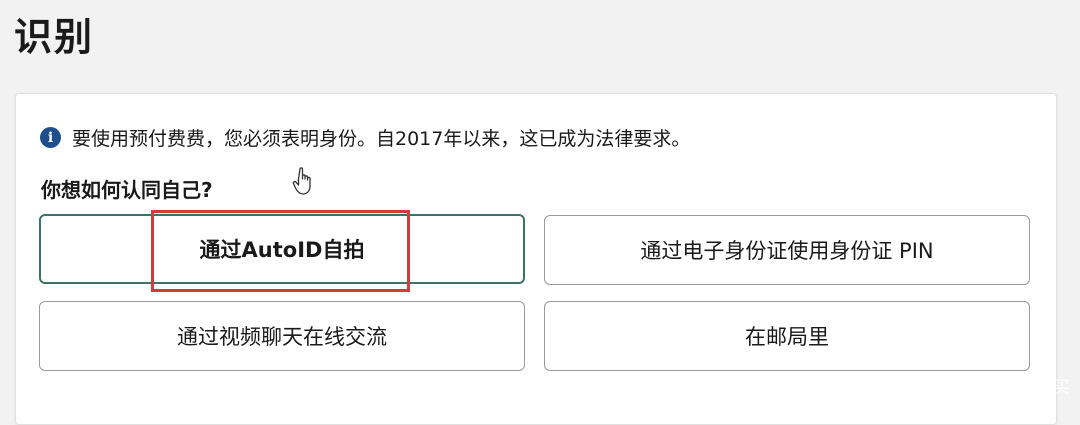 This screenshot has height=425, width=1080. Describe the element at coordinates (282, 249) in the screenshot. I see `option-autoid-selfie: 通过AutoID自拍` at that location.